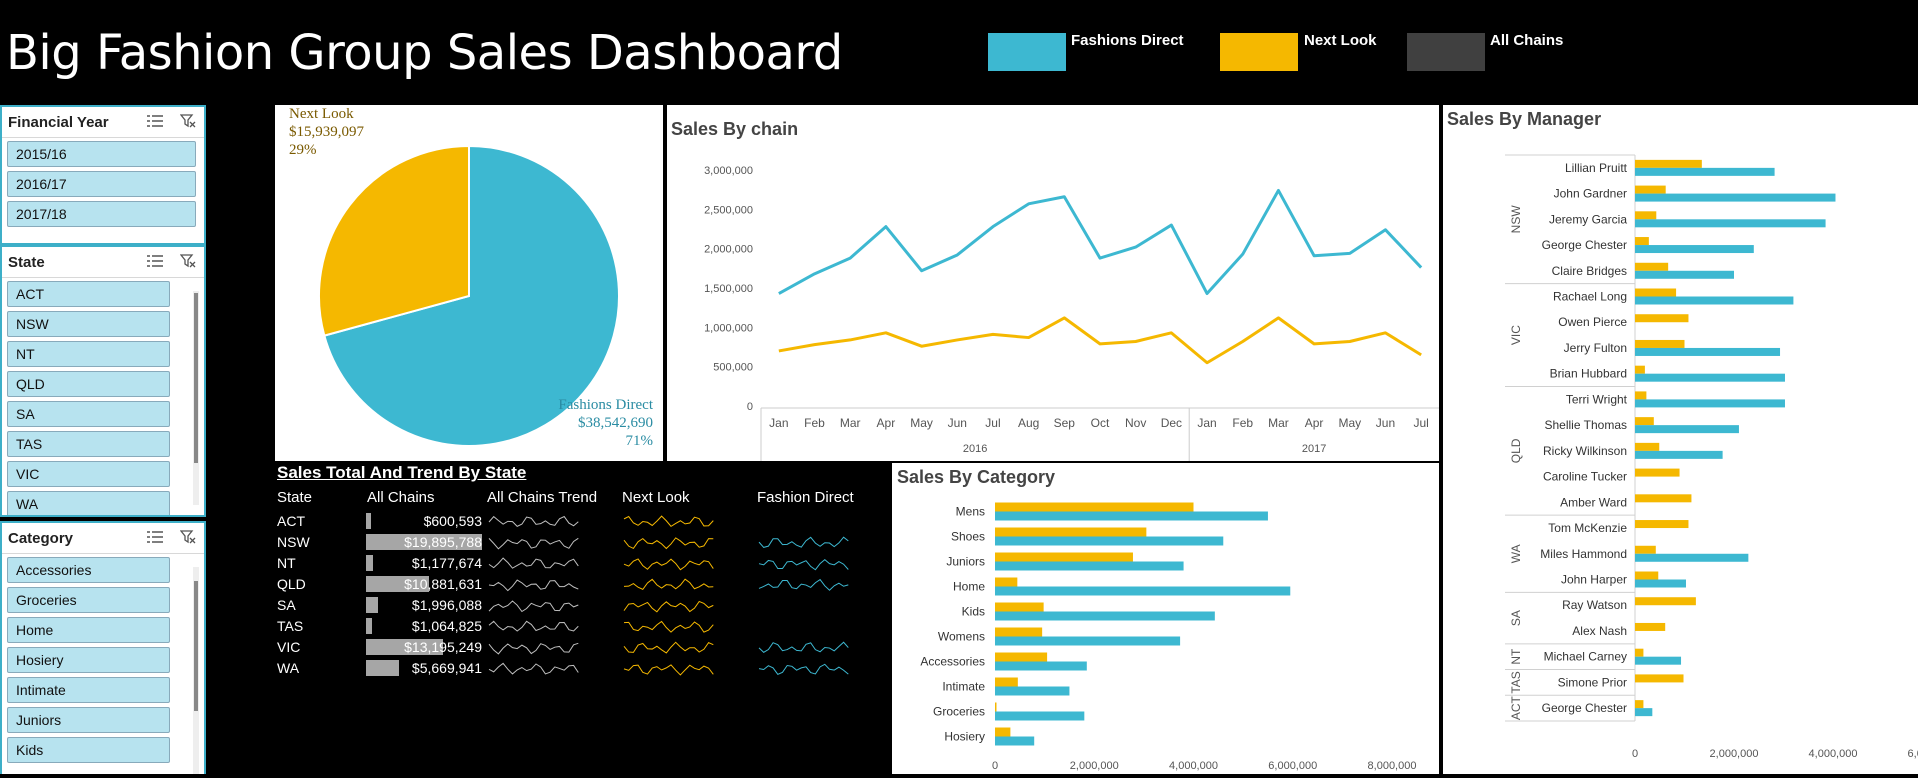  Describe the element at coordinates (88, 294) in the screenshot. I see `slicer-item-act: ACT` at that location.